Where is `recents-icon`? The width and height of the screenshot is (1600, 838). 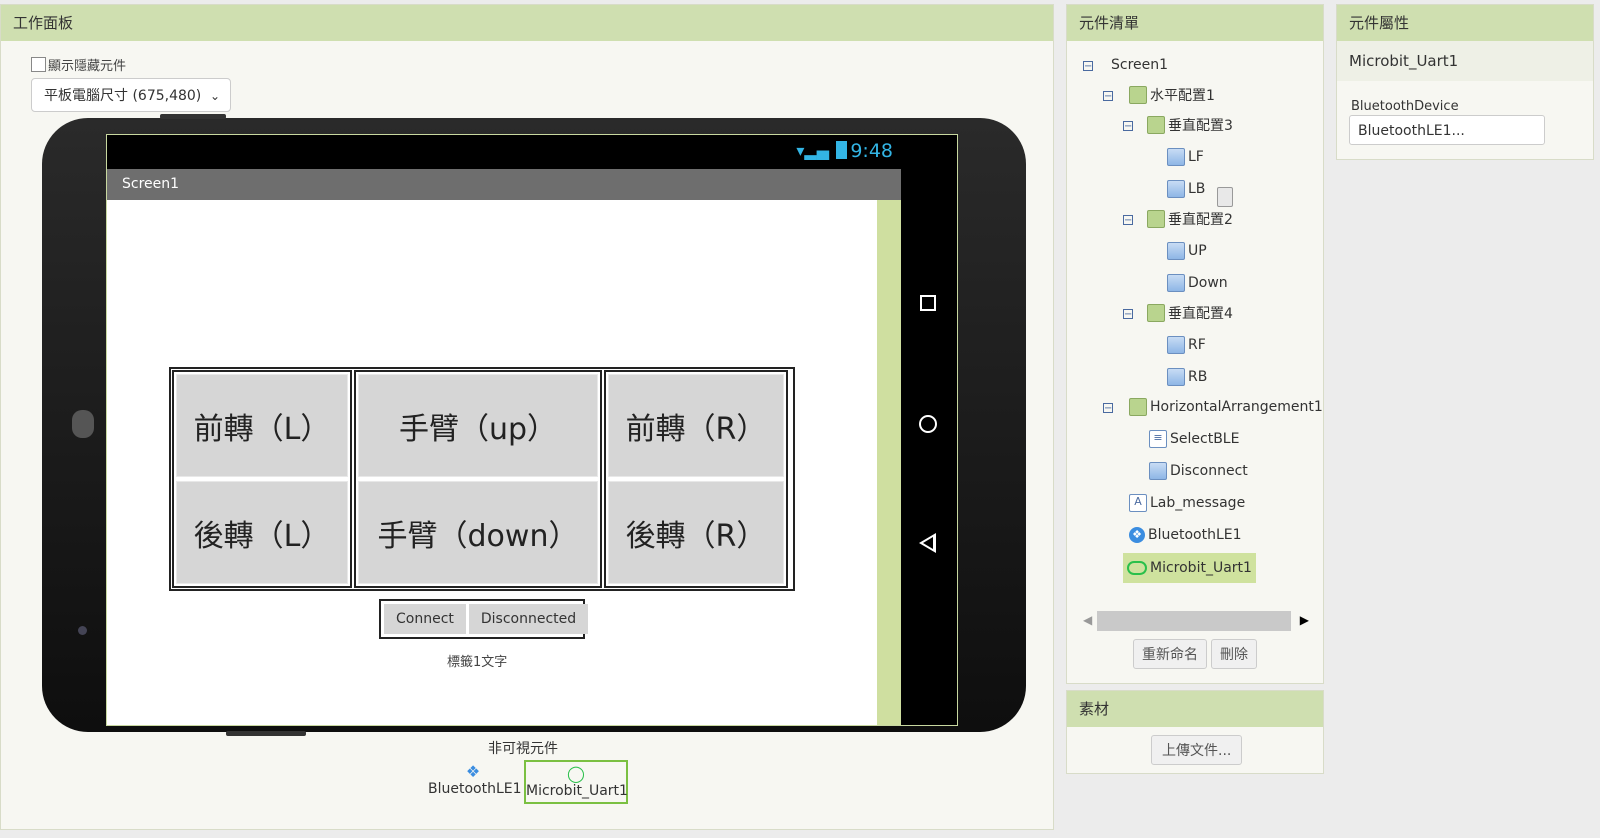
recents-icon is located at coordinates (928, 303).